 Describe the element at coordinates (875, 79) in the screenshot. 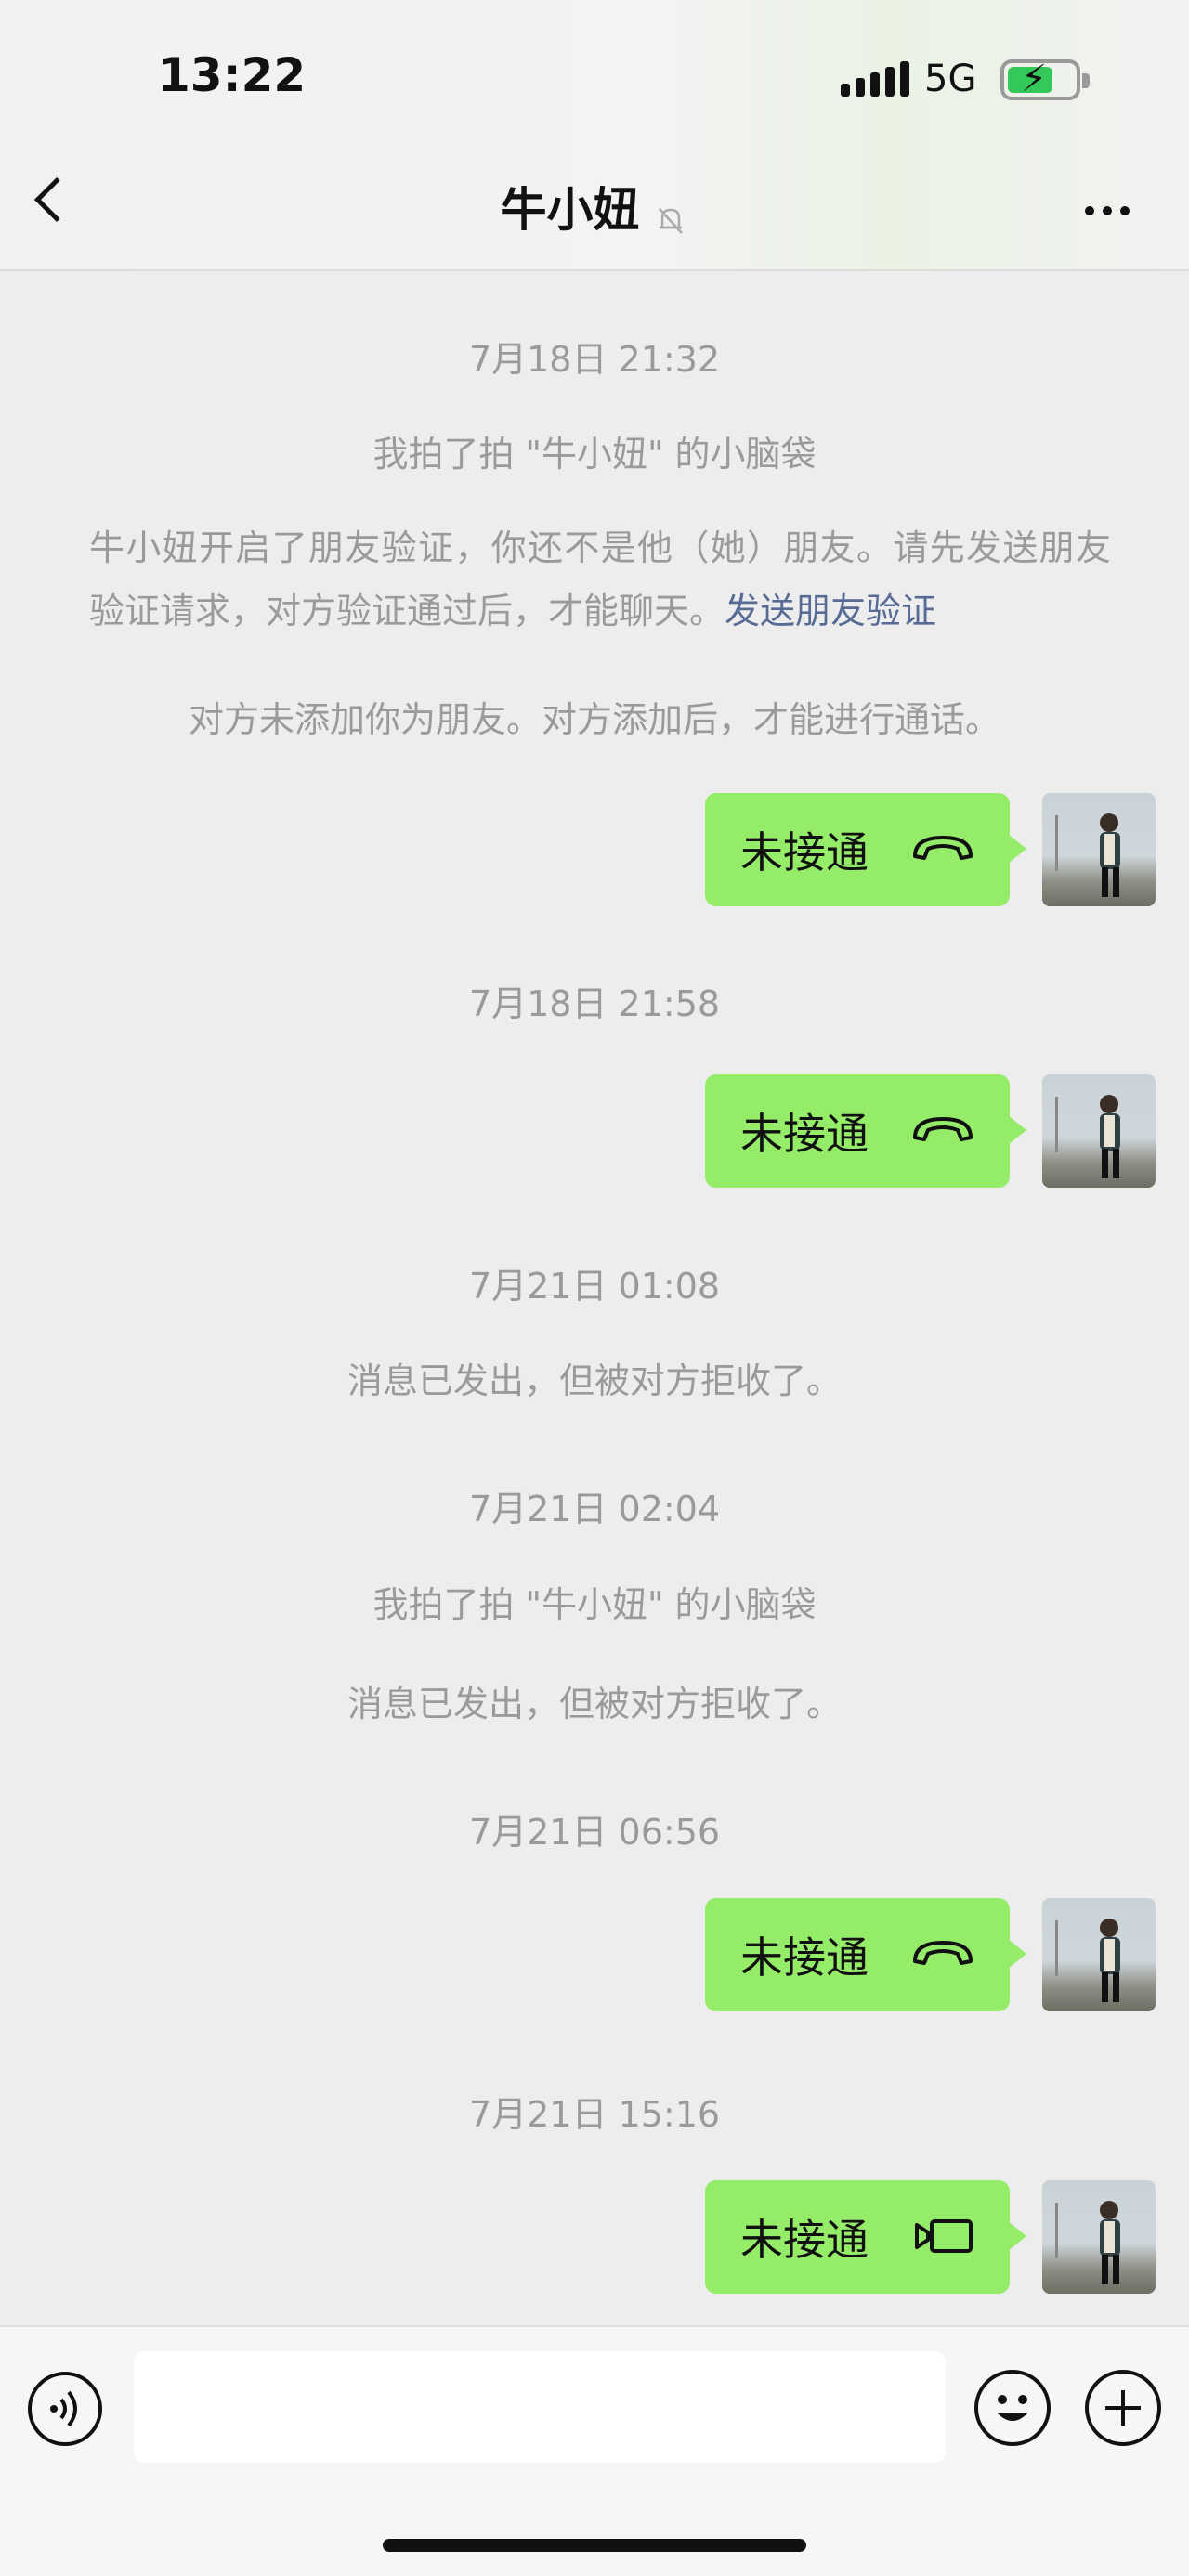

I see `cellular-signal-icon` at that location.